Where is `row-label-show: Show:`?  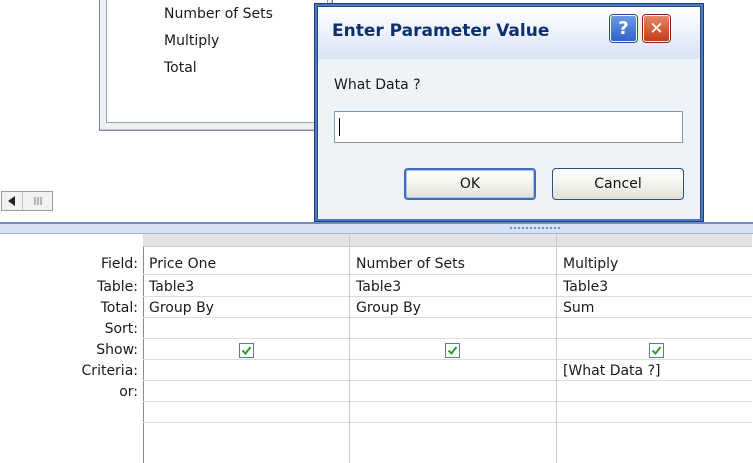 row-label-show: Show: is located at coordinates (117, 350).